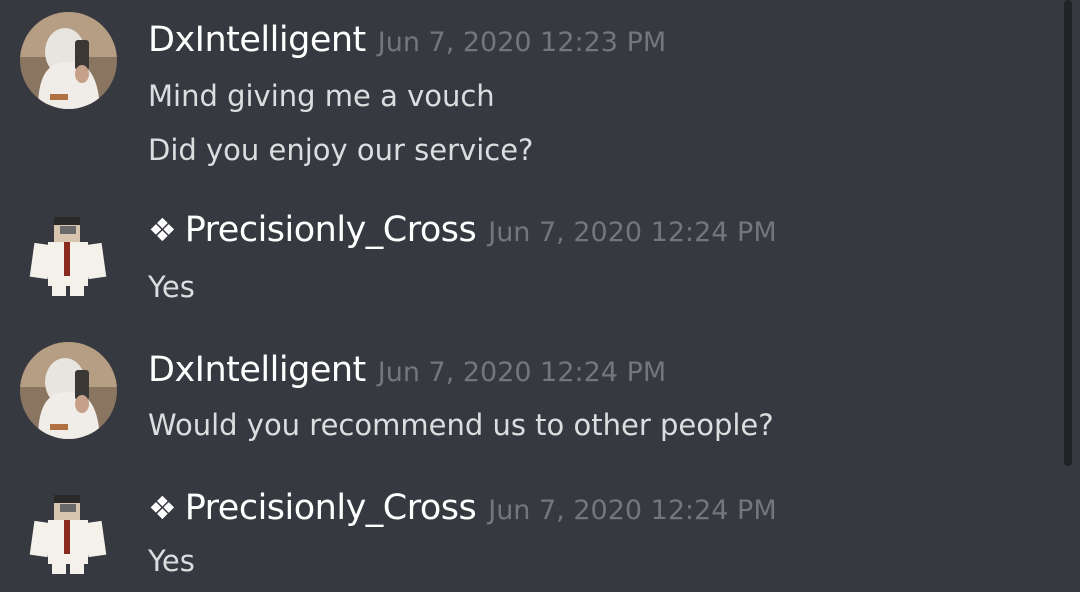 The image size is (1080, 592). I want to click on message-header: DxIntelligent Jun 7, 2020 12:24 PM, so click(407, 370).